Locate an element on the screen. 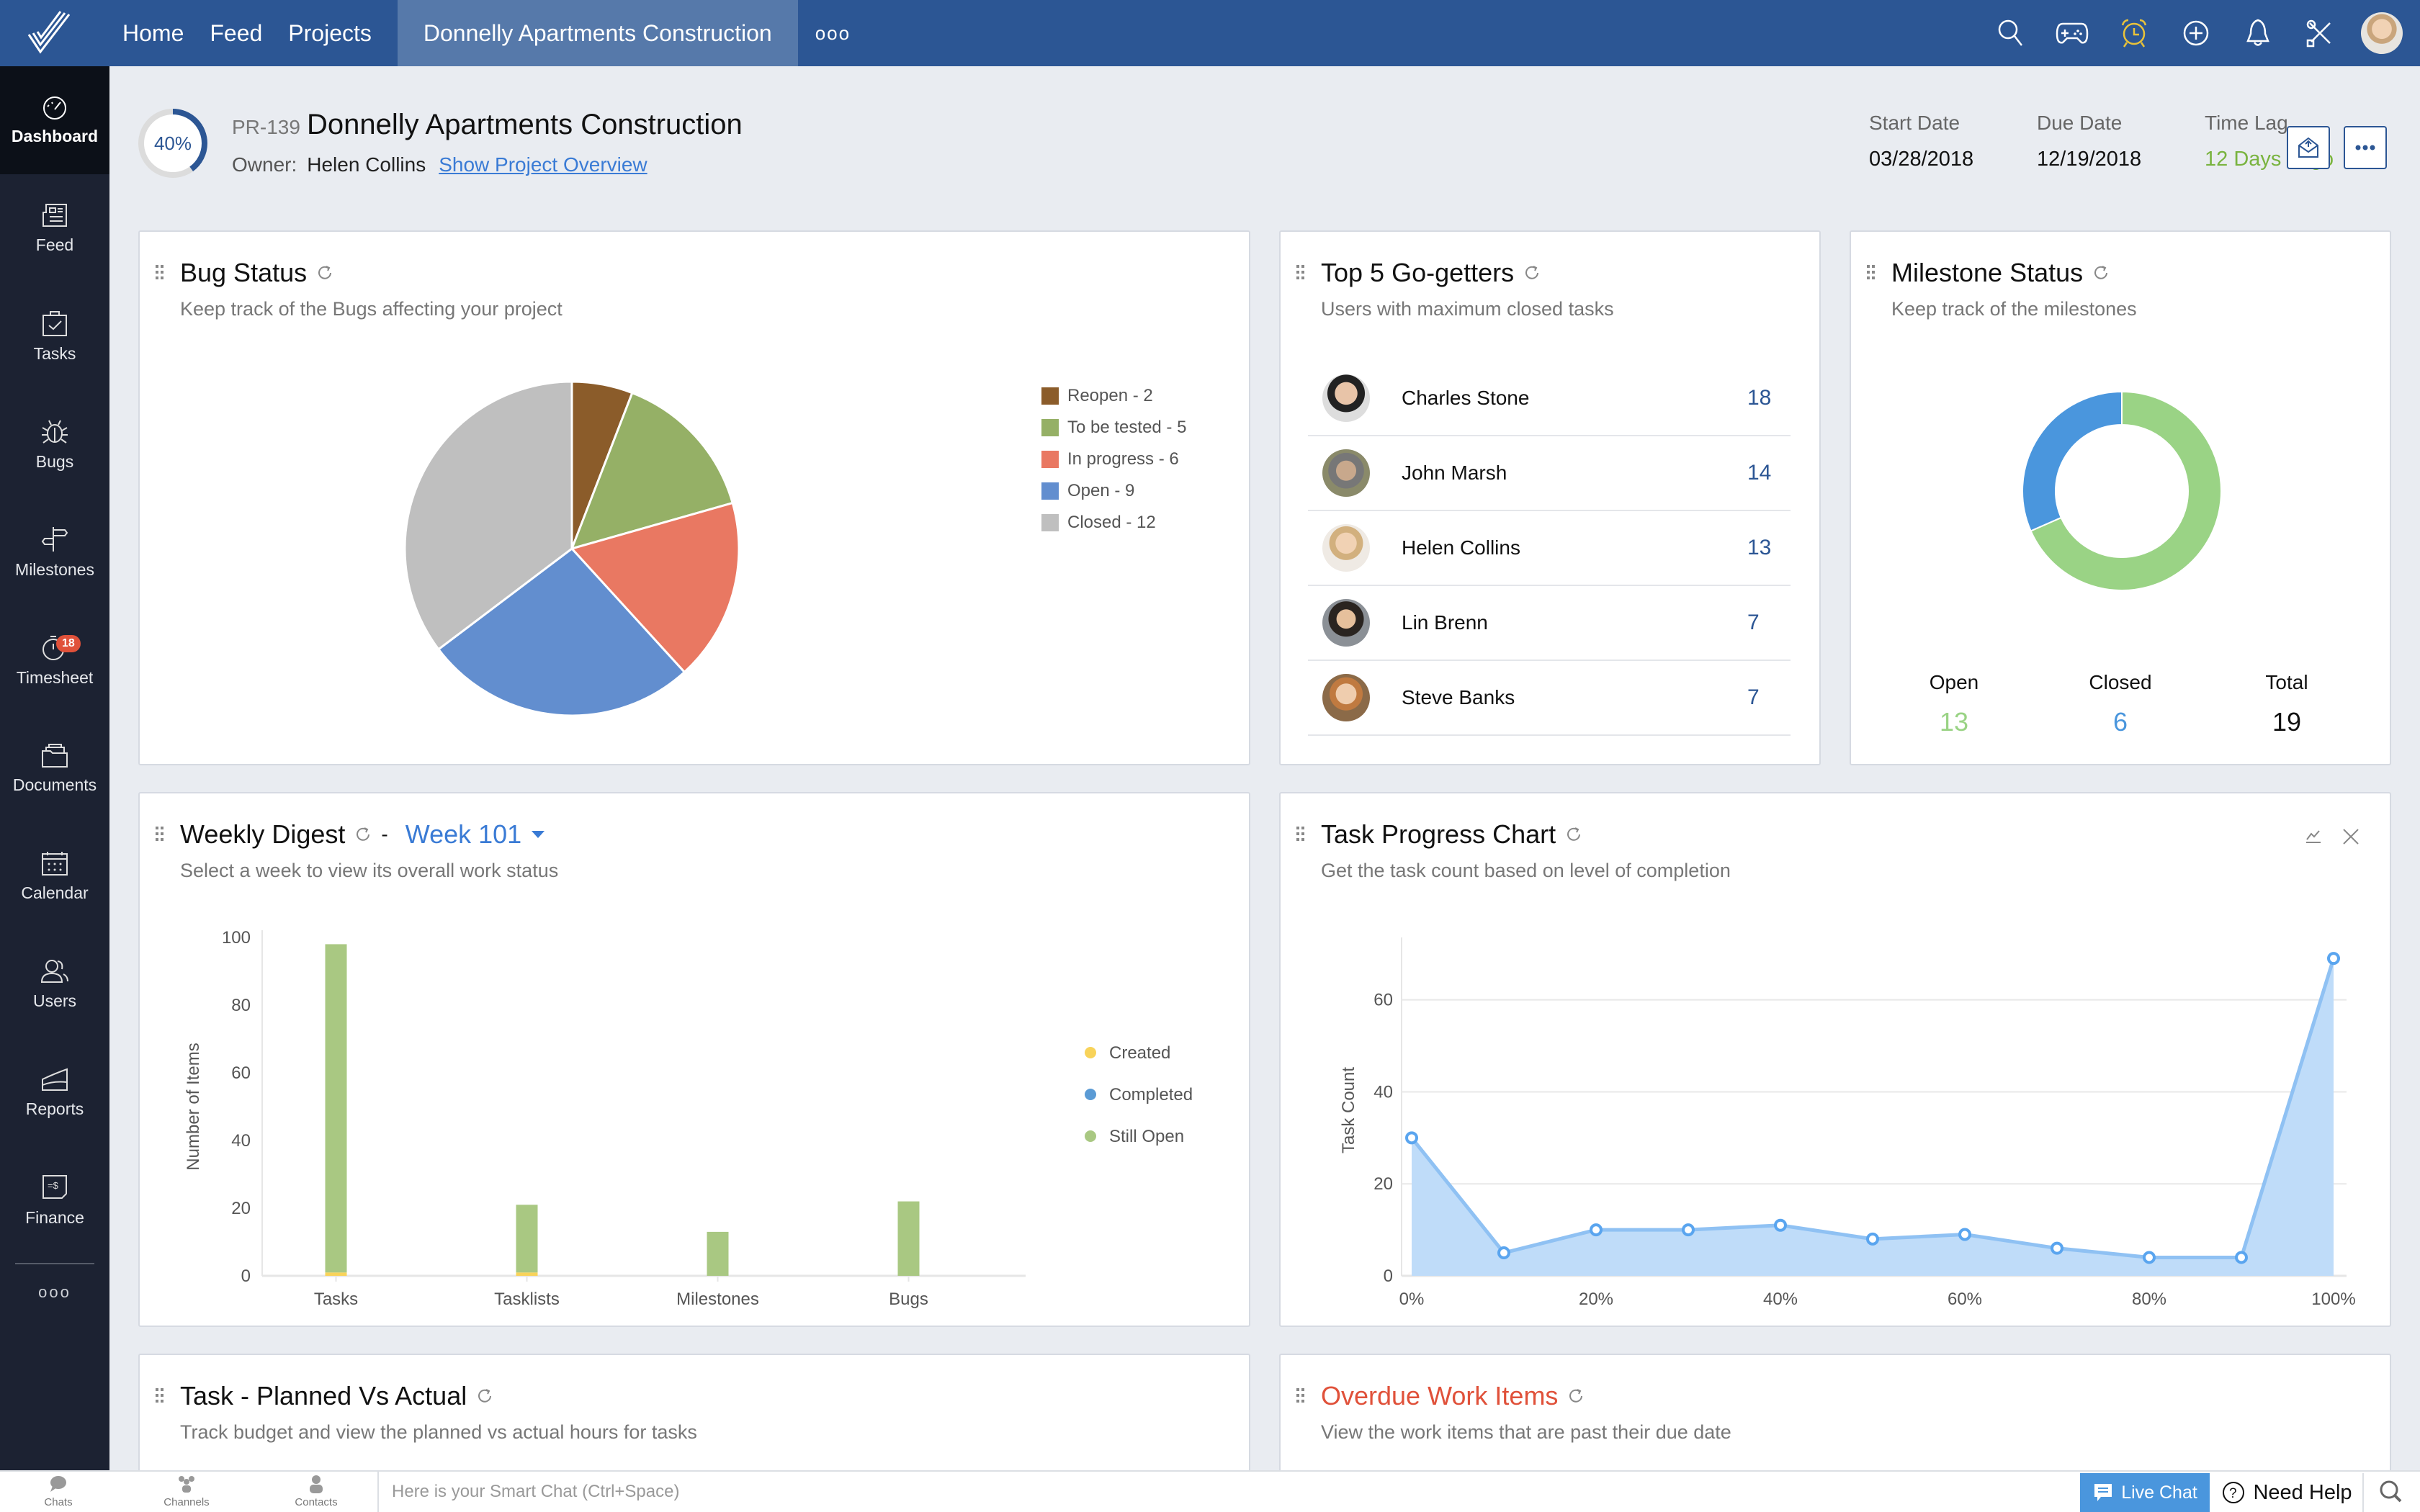  progress-percent: 40% is located at coordinates (172, 143).